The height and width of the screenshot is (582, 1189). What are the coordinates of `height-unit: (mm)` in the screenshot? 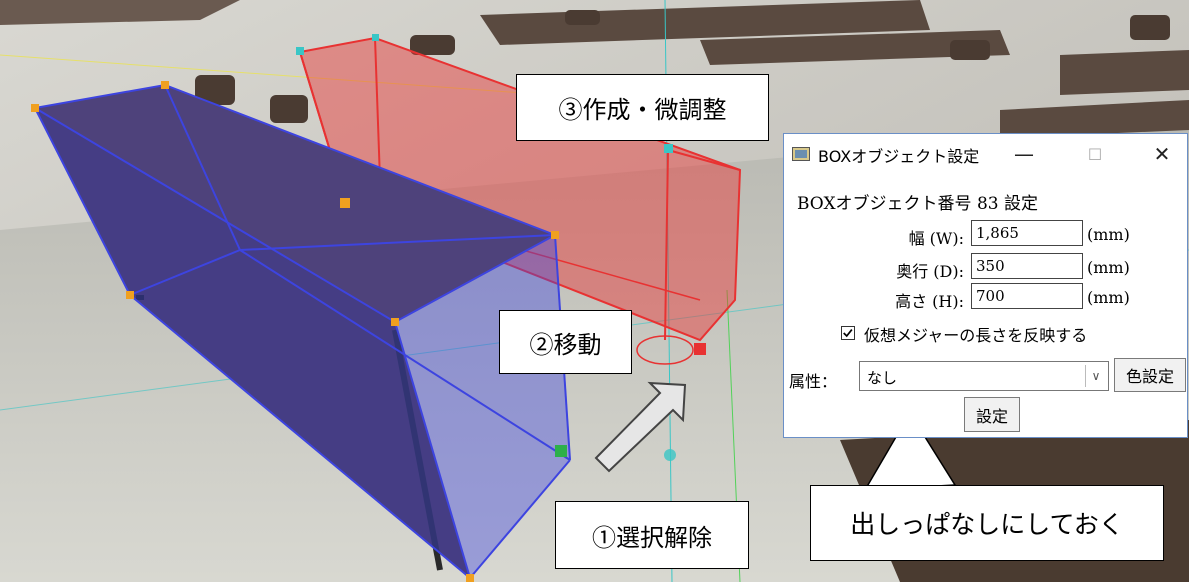 It's located at (1108, 297).